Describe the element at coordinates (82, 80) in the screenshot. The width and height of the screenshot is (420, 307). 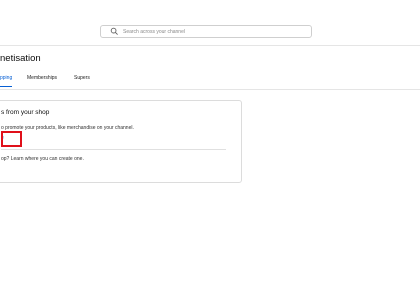
I see `tab-supers: Supers` at that location.